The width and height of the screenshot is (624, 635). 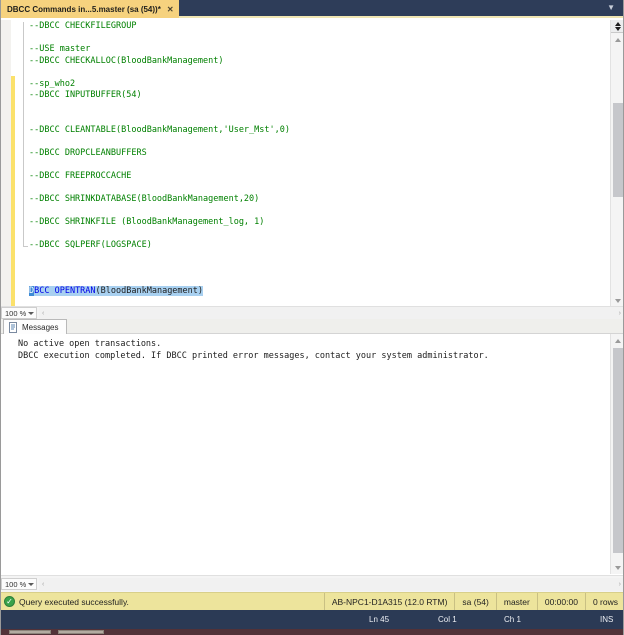 I want to click on editor-zoom-value: 100 %, so click(x=16, y=313).